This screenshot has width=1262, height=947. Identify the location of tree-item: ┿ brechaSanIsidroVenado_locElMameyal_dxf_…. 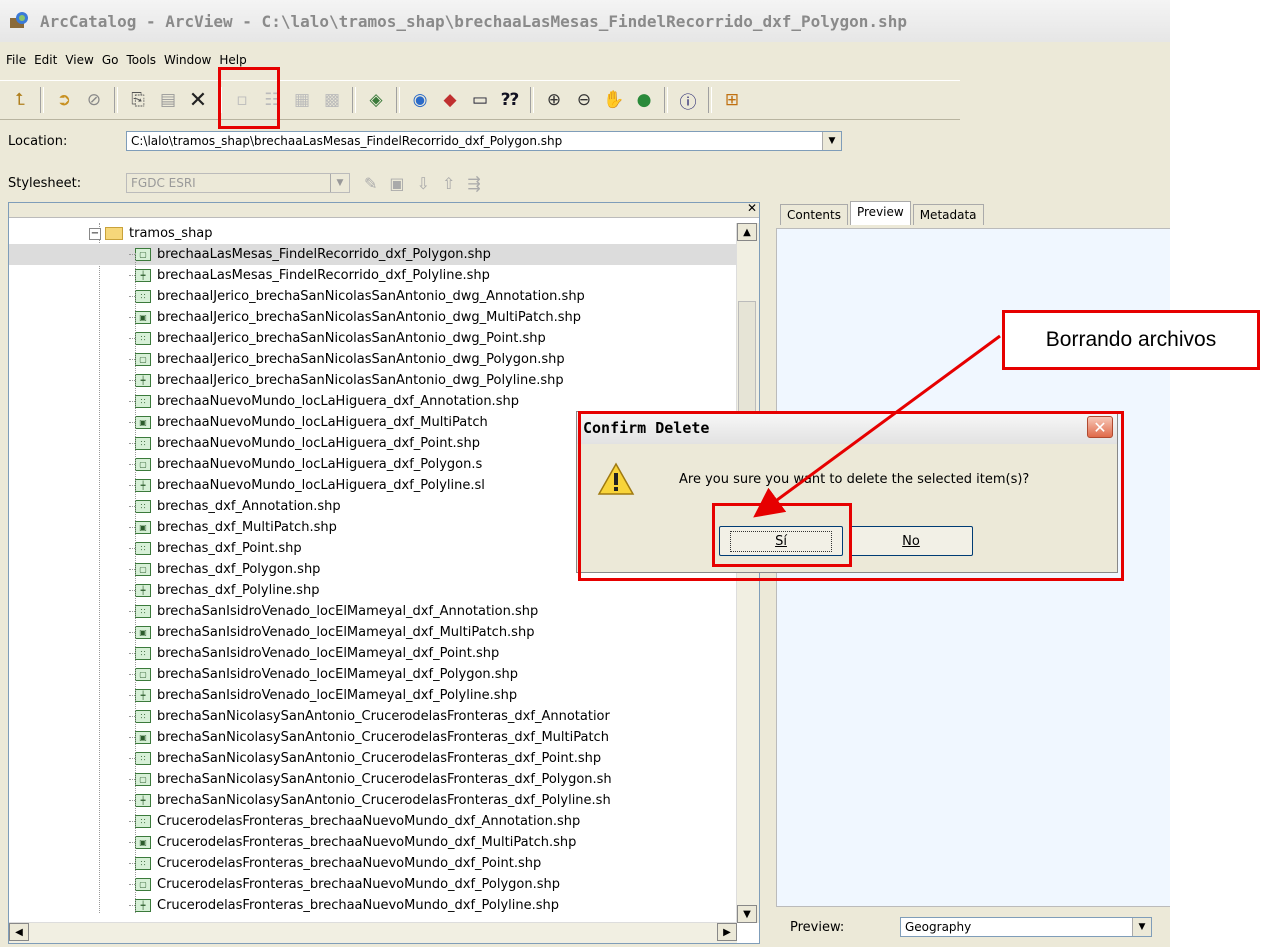
(373, 695).